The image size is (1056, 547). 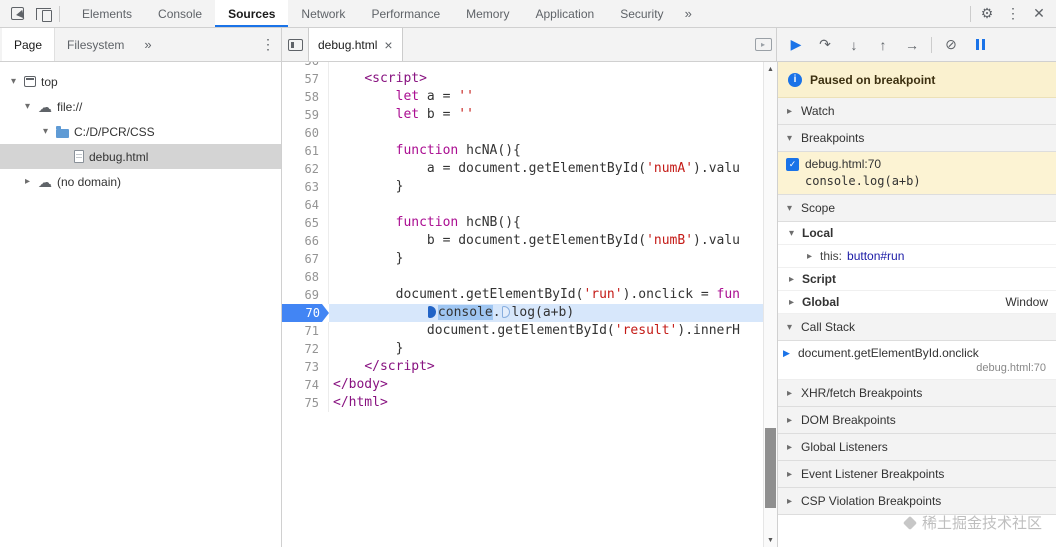 What do you see at coordinates (917, 279) in the screenshot?
I see `scope-script: ▸ Script` at bounding box center [917, 279].